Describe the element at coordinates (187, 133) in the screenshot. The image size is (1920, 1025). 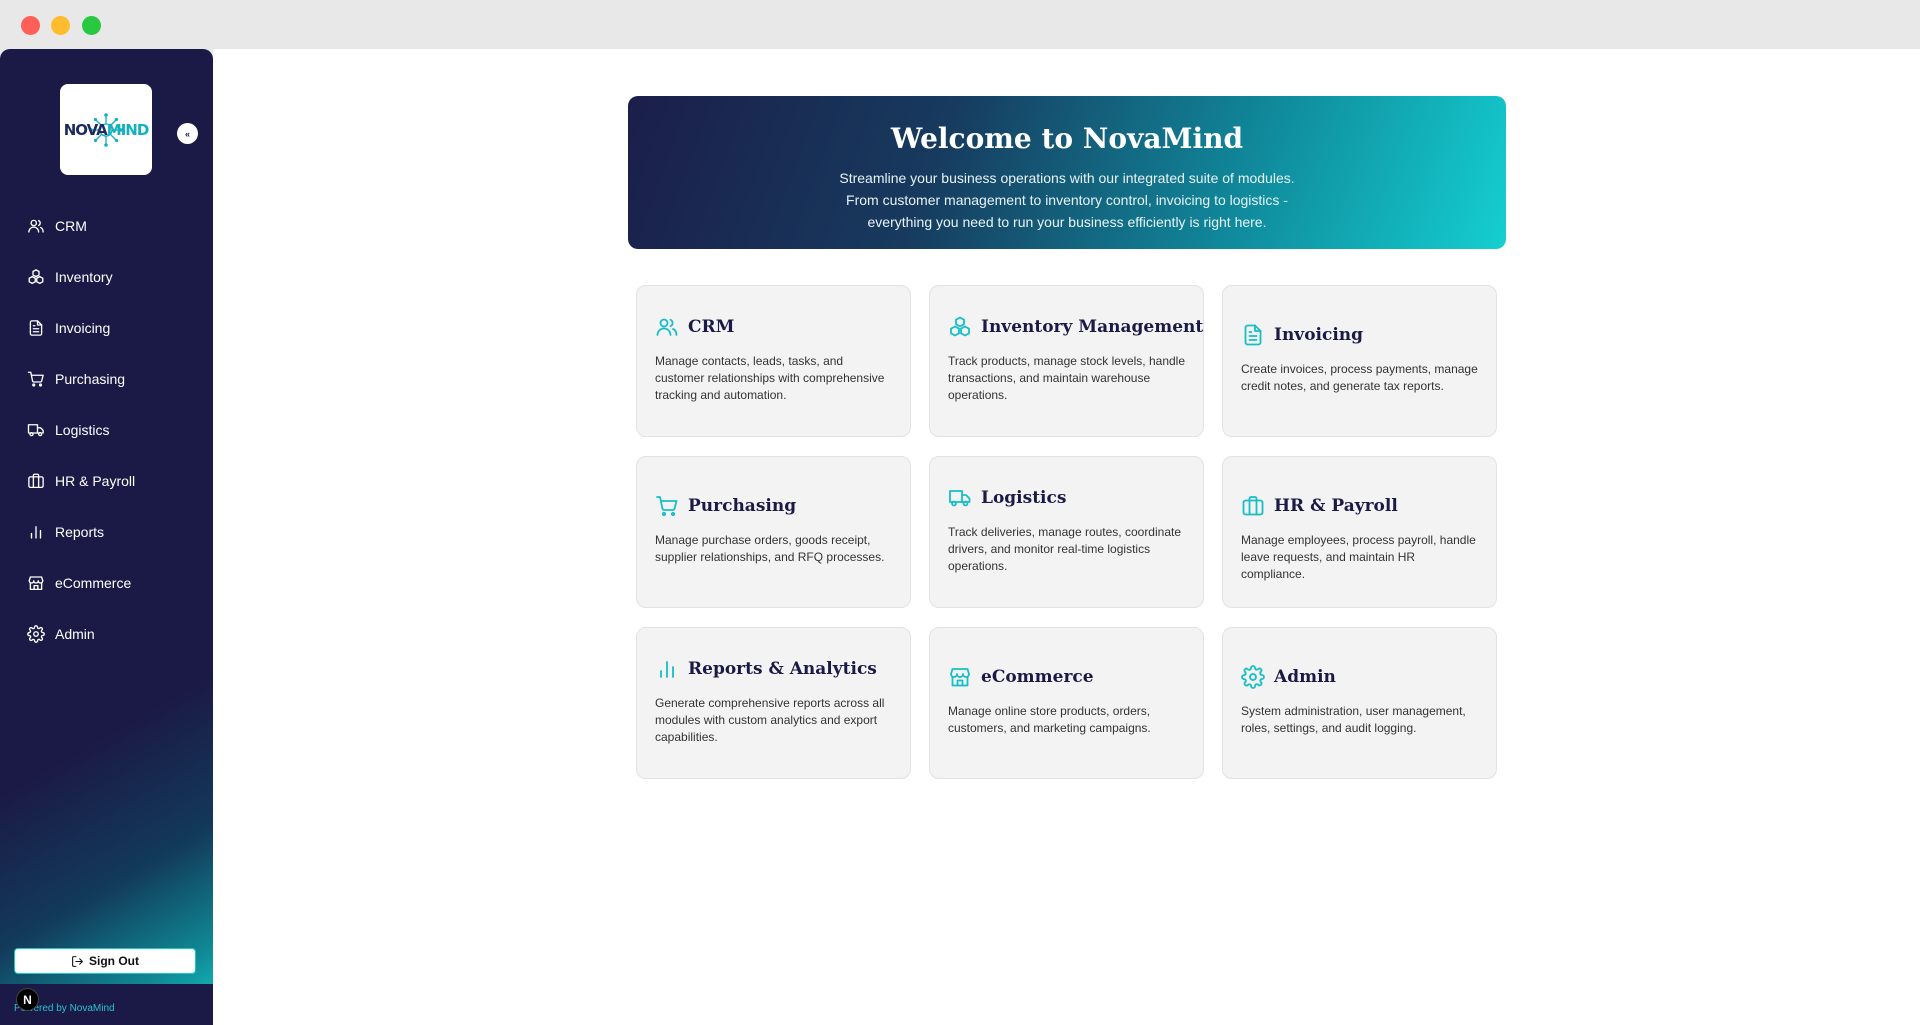
I see `sidebar-collapse-button: «` at that location.